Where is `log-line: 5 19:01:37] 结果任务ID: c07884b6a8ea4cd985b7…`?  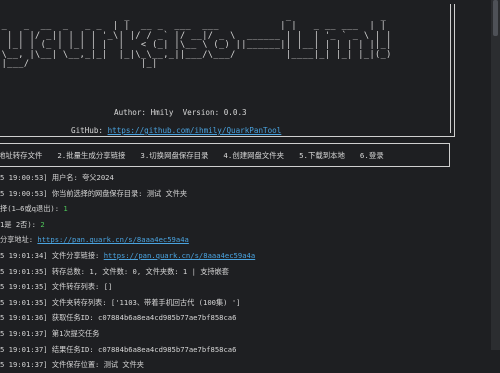
log-line: 5 19:01:37] 结果任务ID: c07884b6a8ea4cd985b7… is located at coordinates (240, 350).